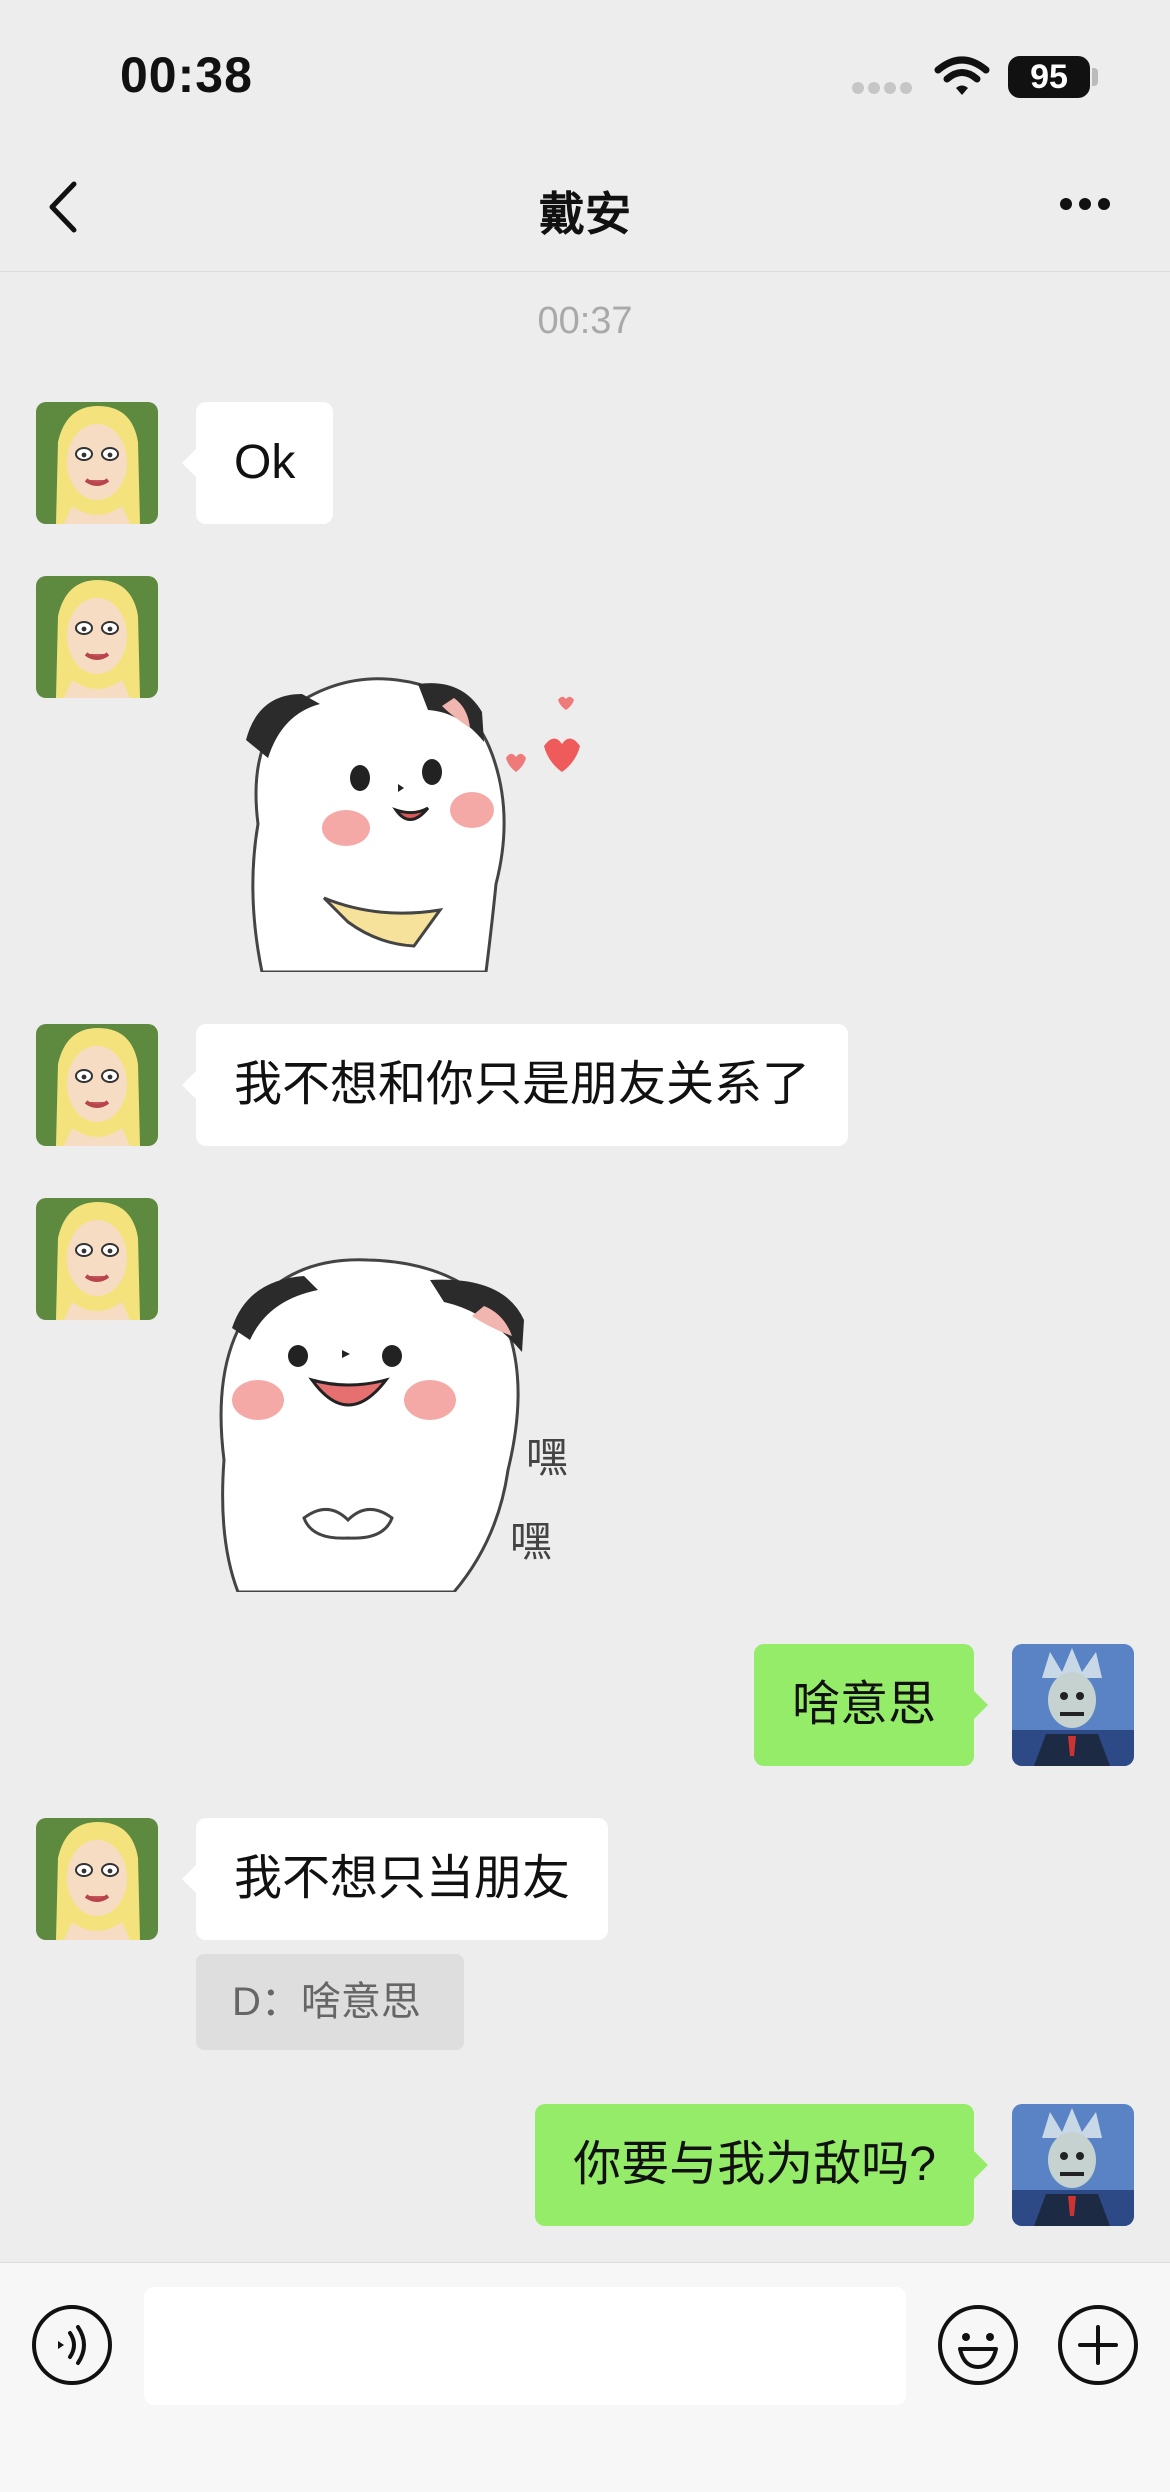  I want to click on outgoing-message-bubble: 啥意思, so click(871, 1705).